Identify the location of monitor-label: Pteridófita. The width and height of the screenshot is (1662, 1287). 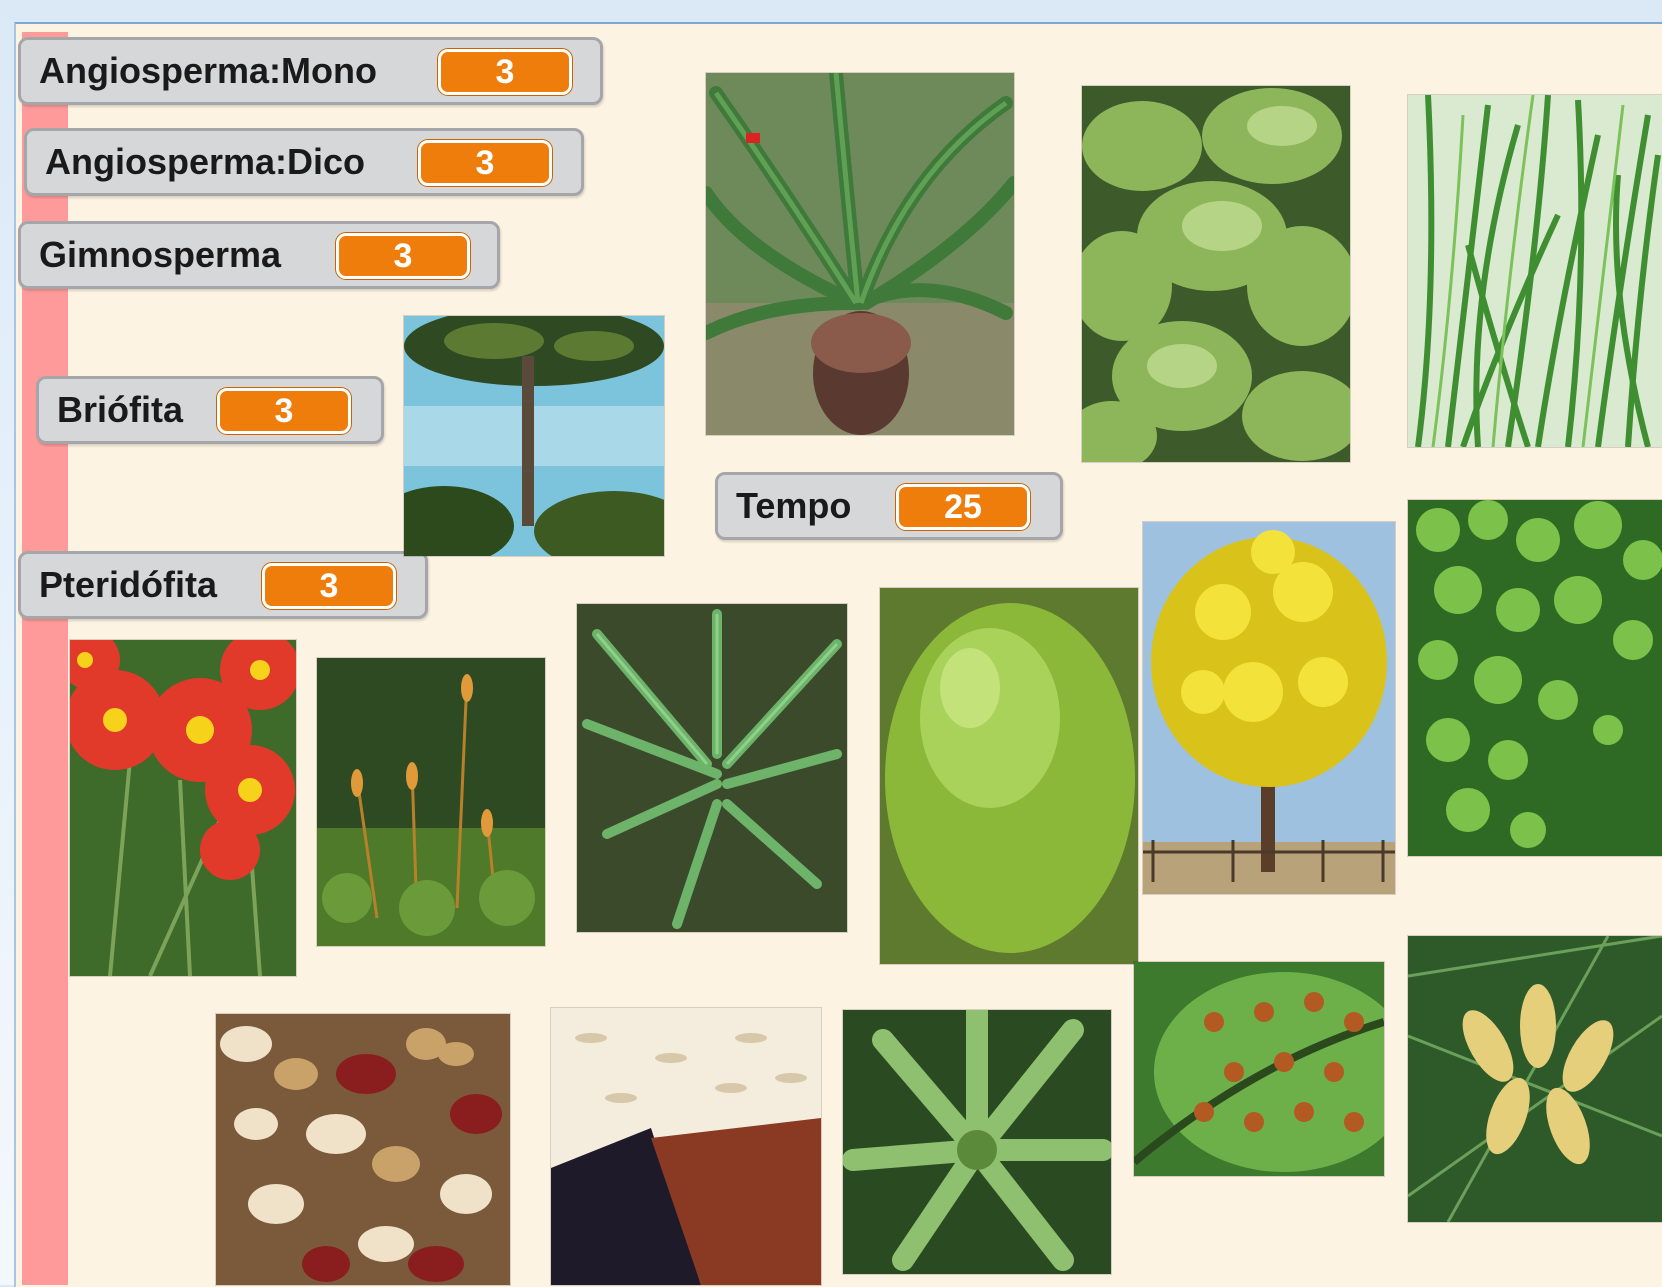
(128, 584).